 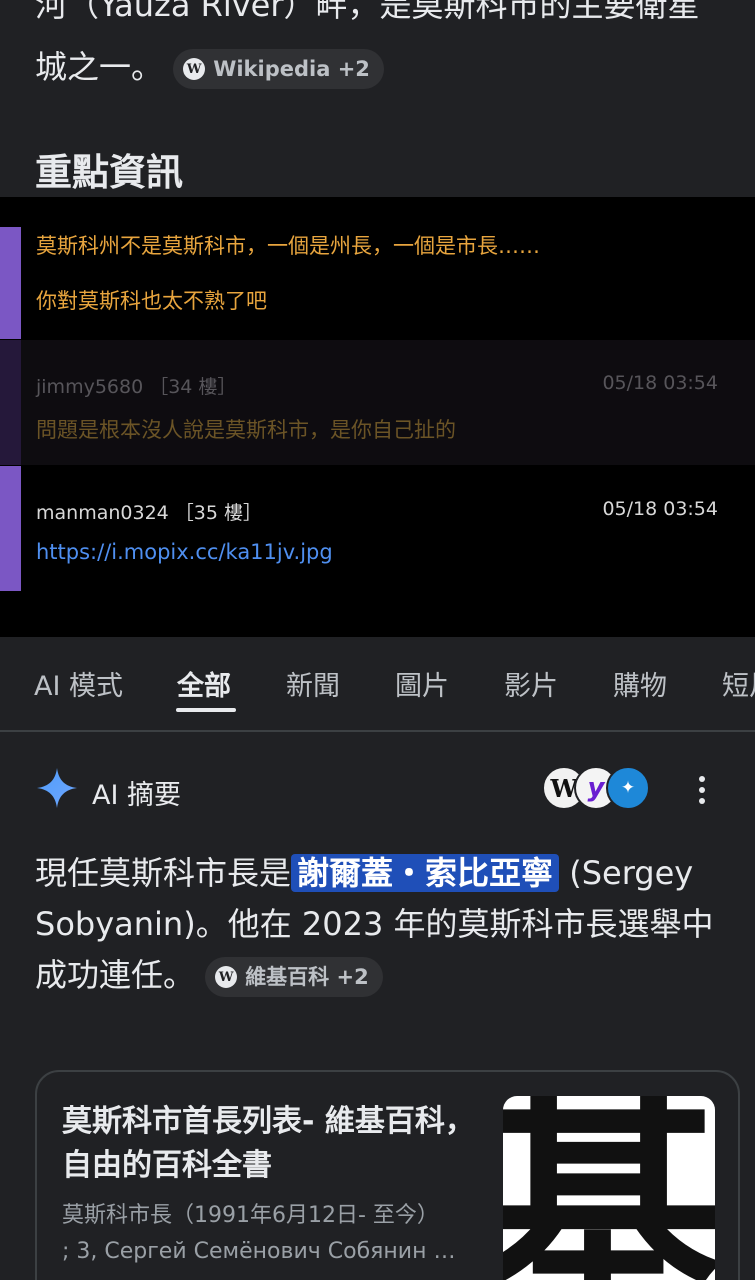 I want to click on comment-floor: ［35 樓］, so click(x=218, y=513).